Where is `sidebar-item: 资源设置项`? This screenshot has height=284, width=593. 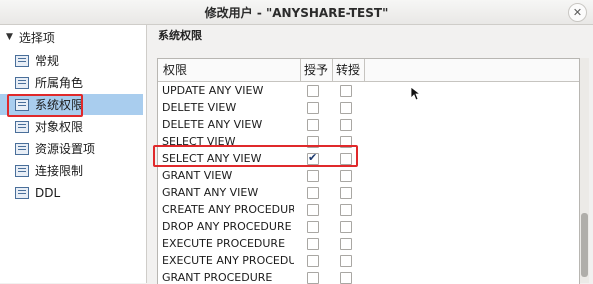 sidebar-item: 资源设置项 is located at coordinates (71, 148).